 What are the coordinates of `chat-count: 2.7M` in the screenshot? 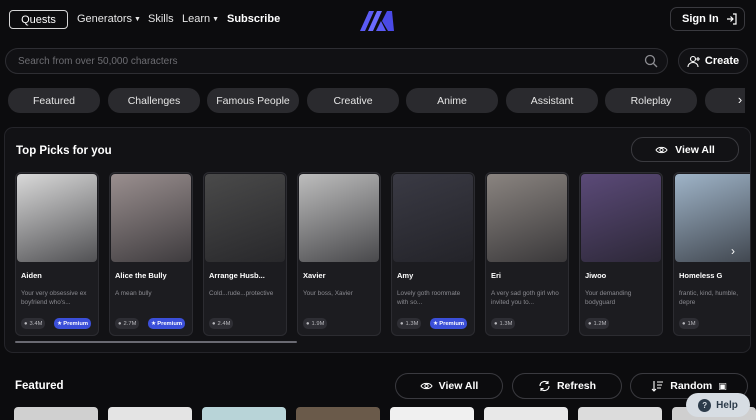 It's located at (130, 323).